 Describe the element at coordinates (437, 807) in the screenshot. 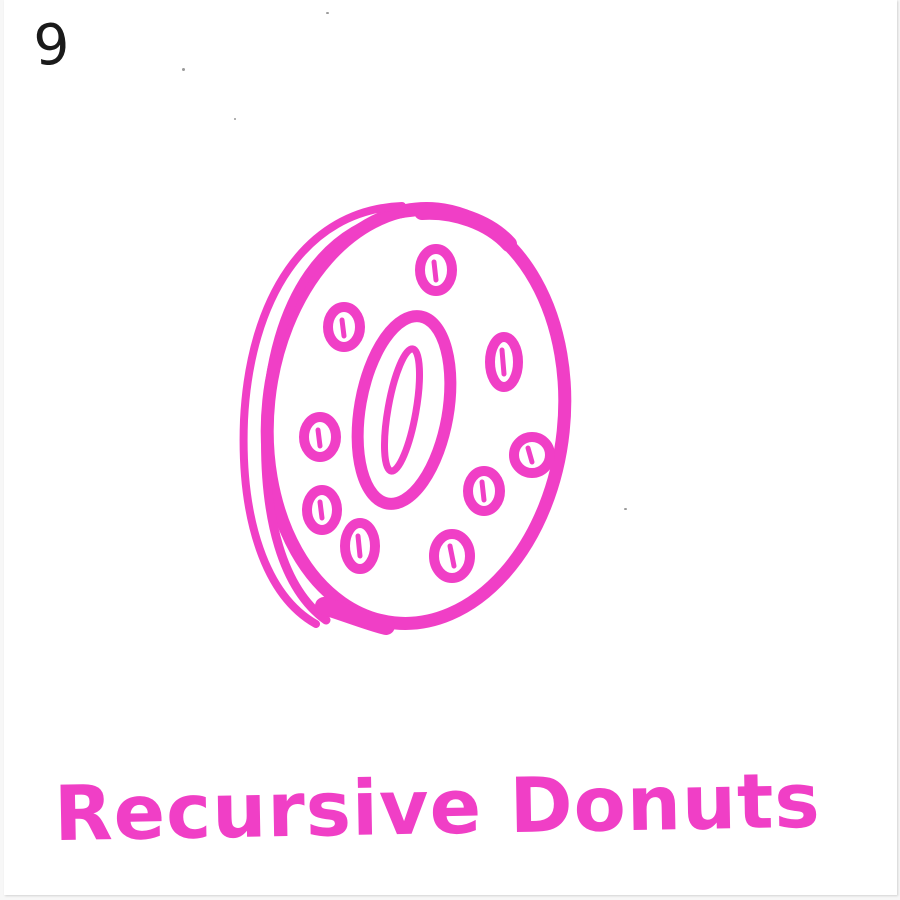

I see `card-caption: Recursive Donuts` at that location.